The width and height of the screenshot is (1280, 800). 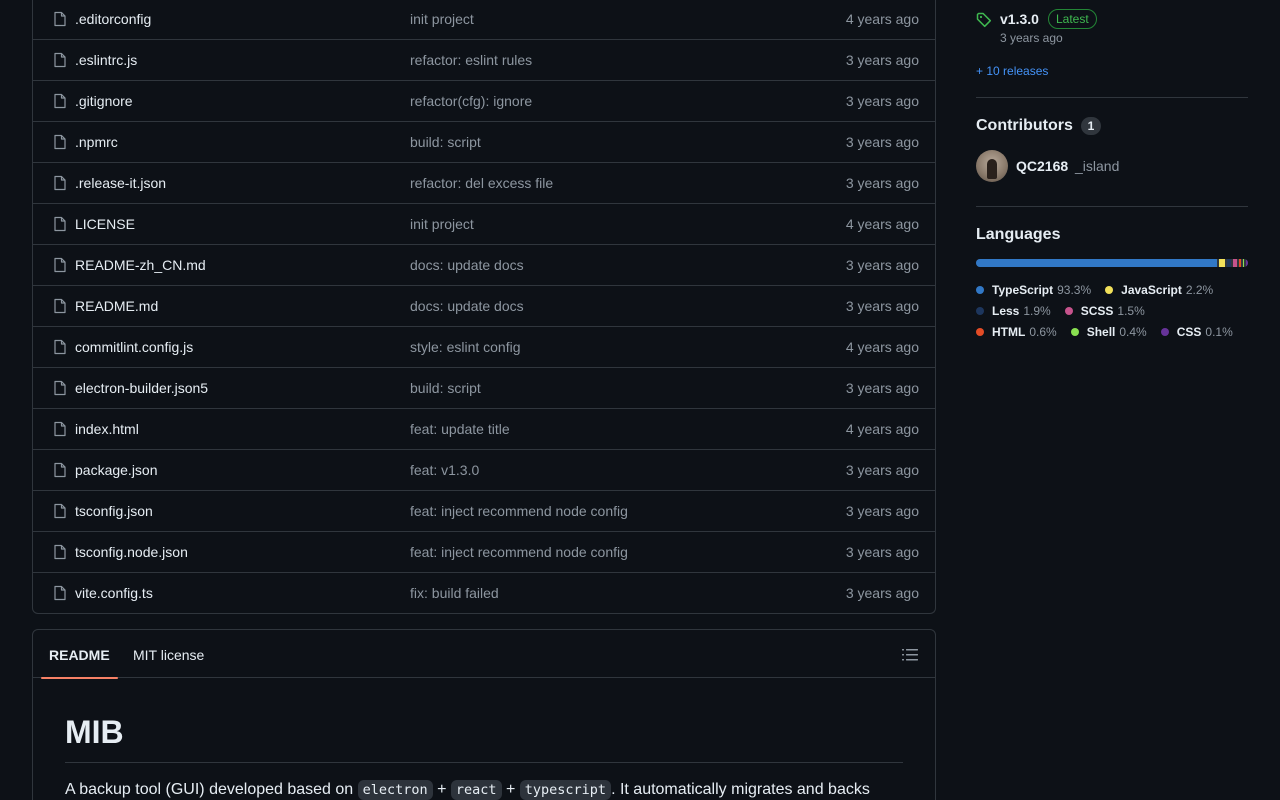 I want to click on inline-code: typescript, so click(x=565, y=790).